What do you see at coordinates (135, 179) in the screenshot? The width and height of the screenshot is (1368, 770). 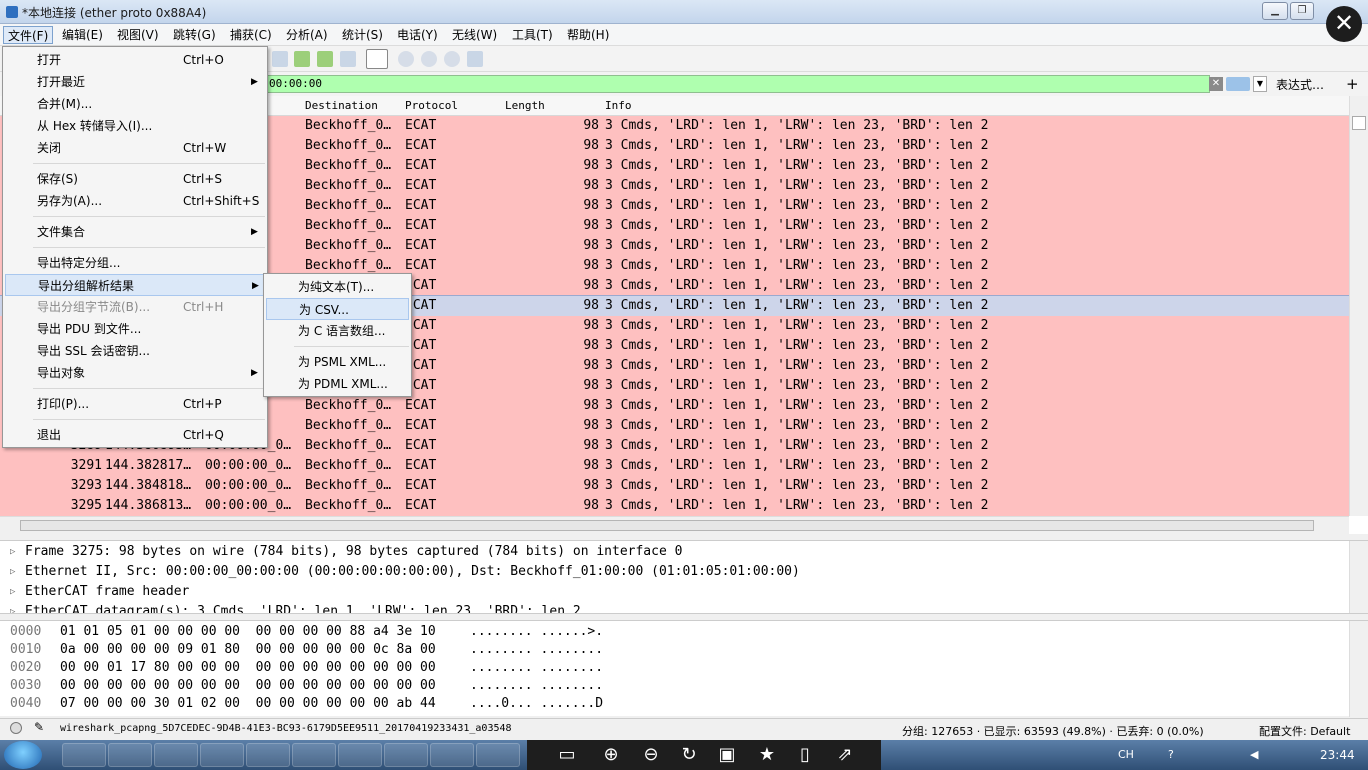 I see `menu-item-save: 保存(S) Ctrl+S` at bounding box center [135, 179].